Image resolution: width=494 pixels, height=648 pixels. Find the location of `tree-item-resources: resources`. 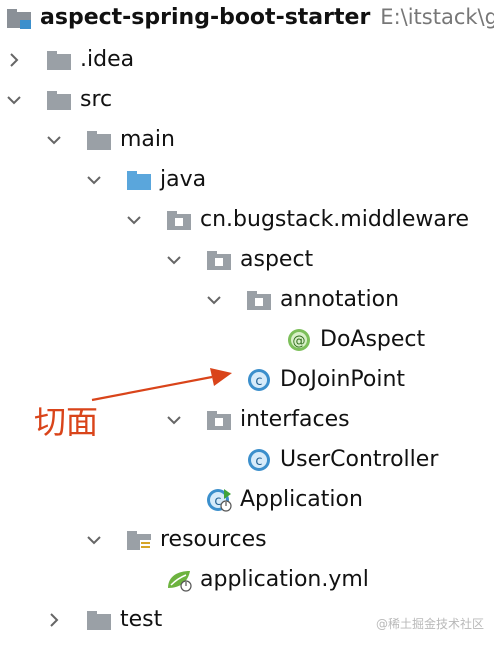

tree-item-resources: resources is located at coordinates (247, 540).